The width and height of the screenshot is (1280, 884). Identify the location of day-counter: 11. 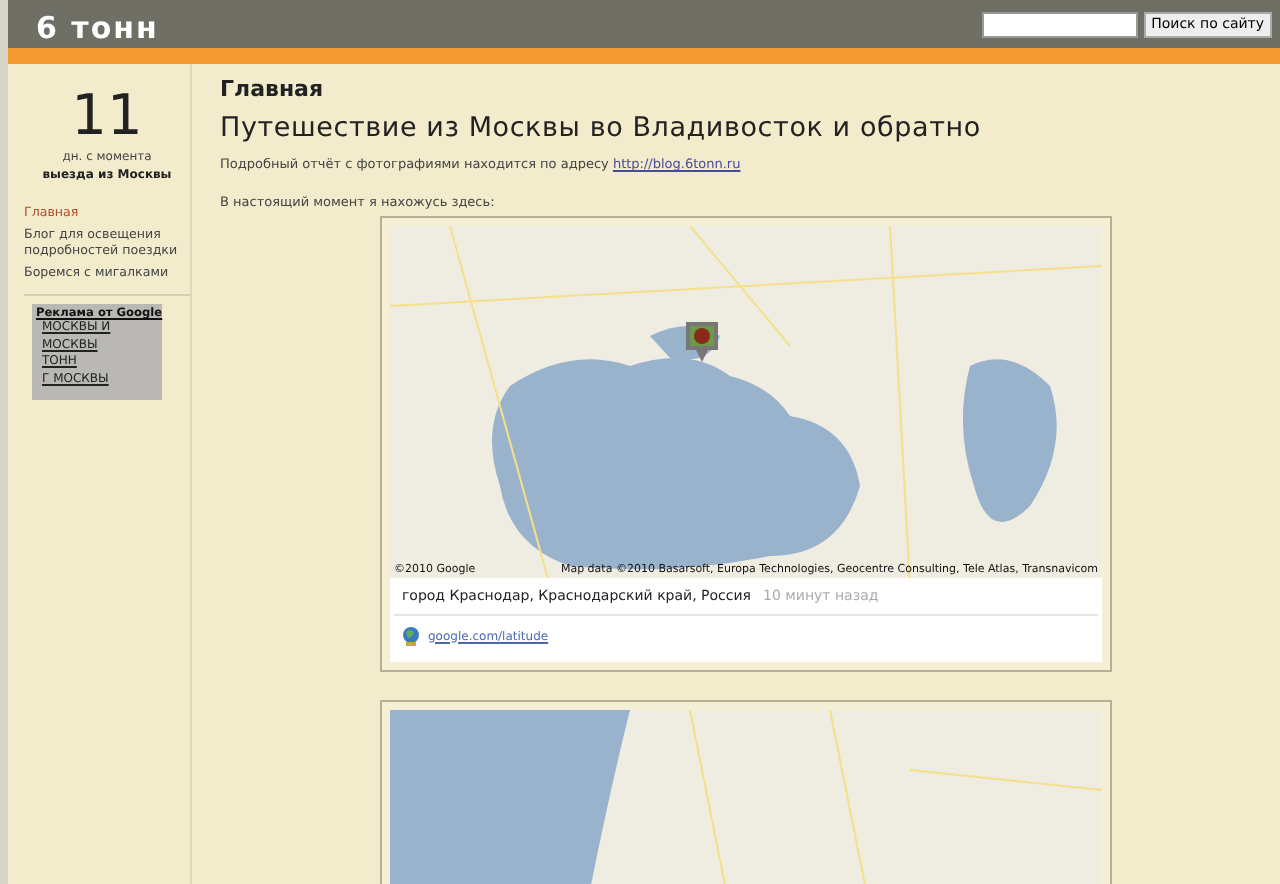
(107, 116).